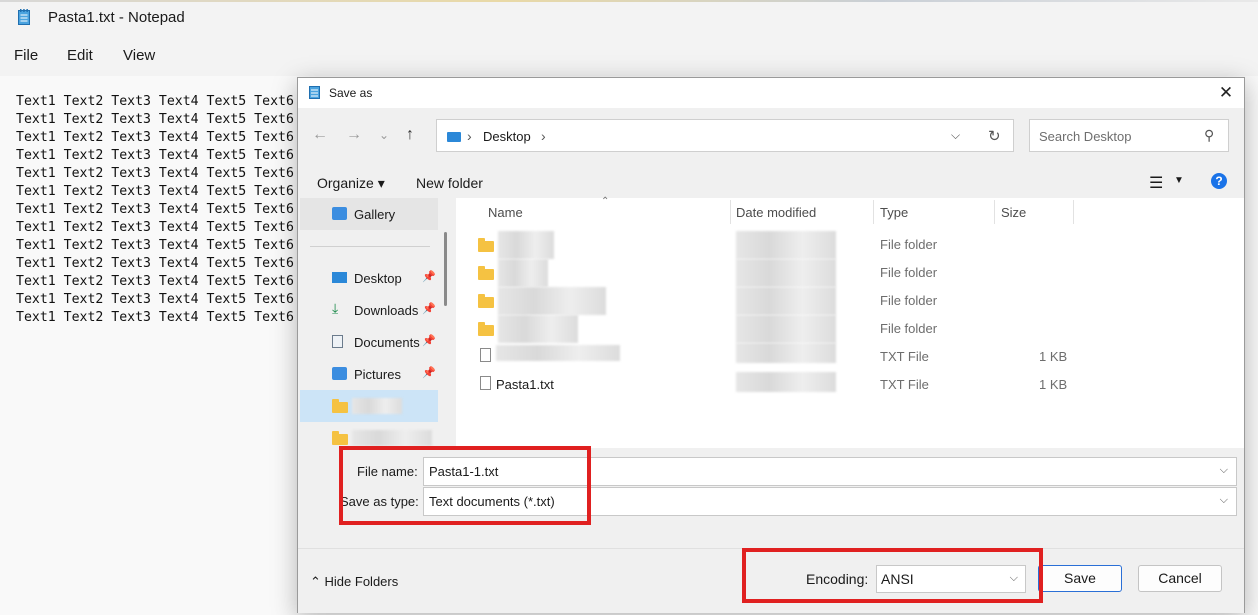 This screenshot has height=615, width=1258. I want to click on refresh-icon: ↻, so click(994, 136).